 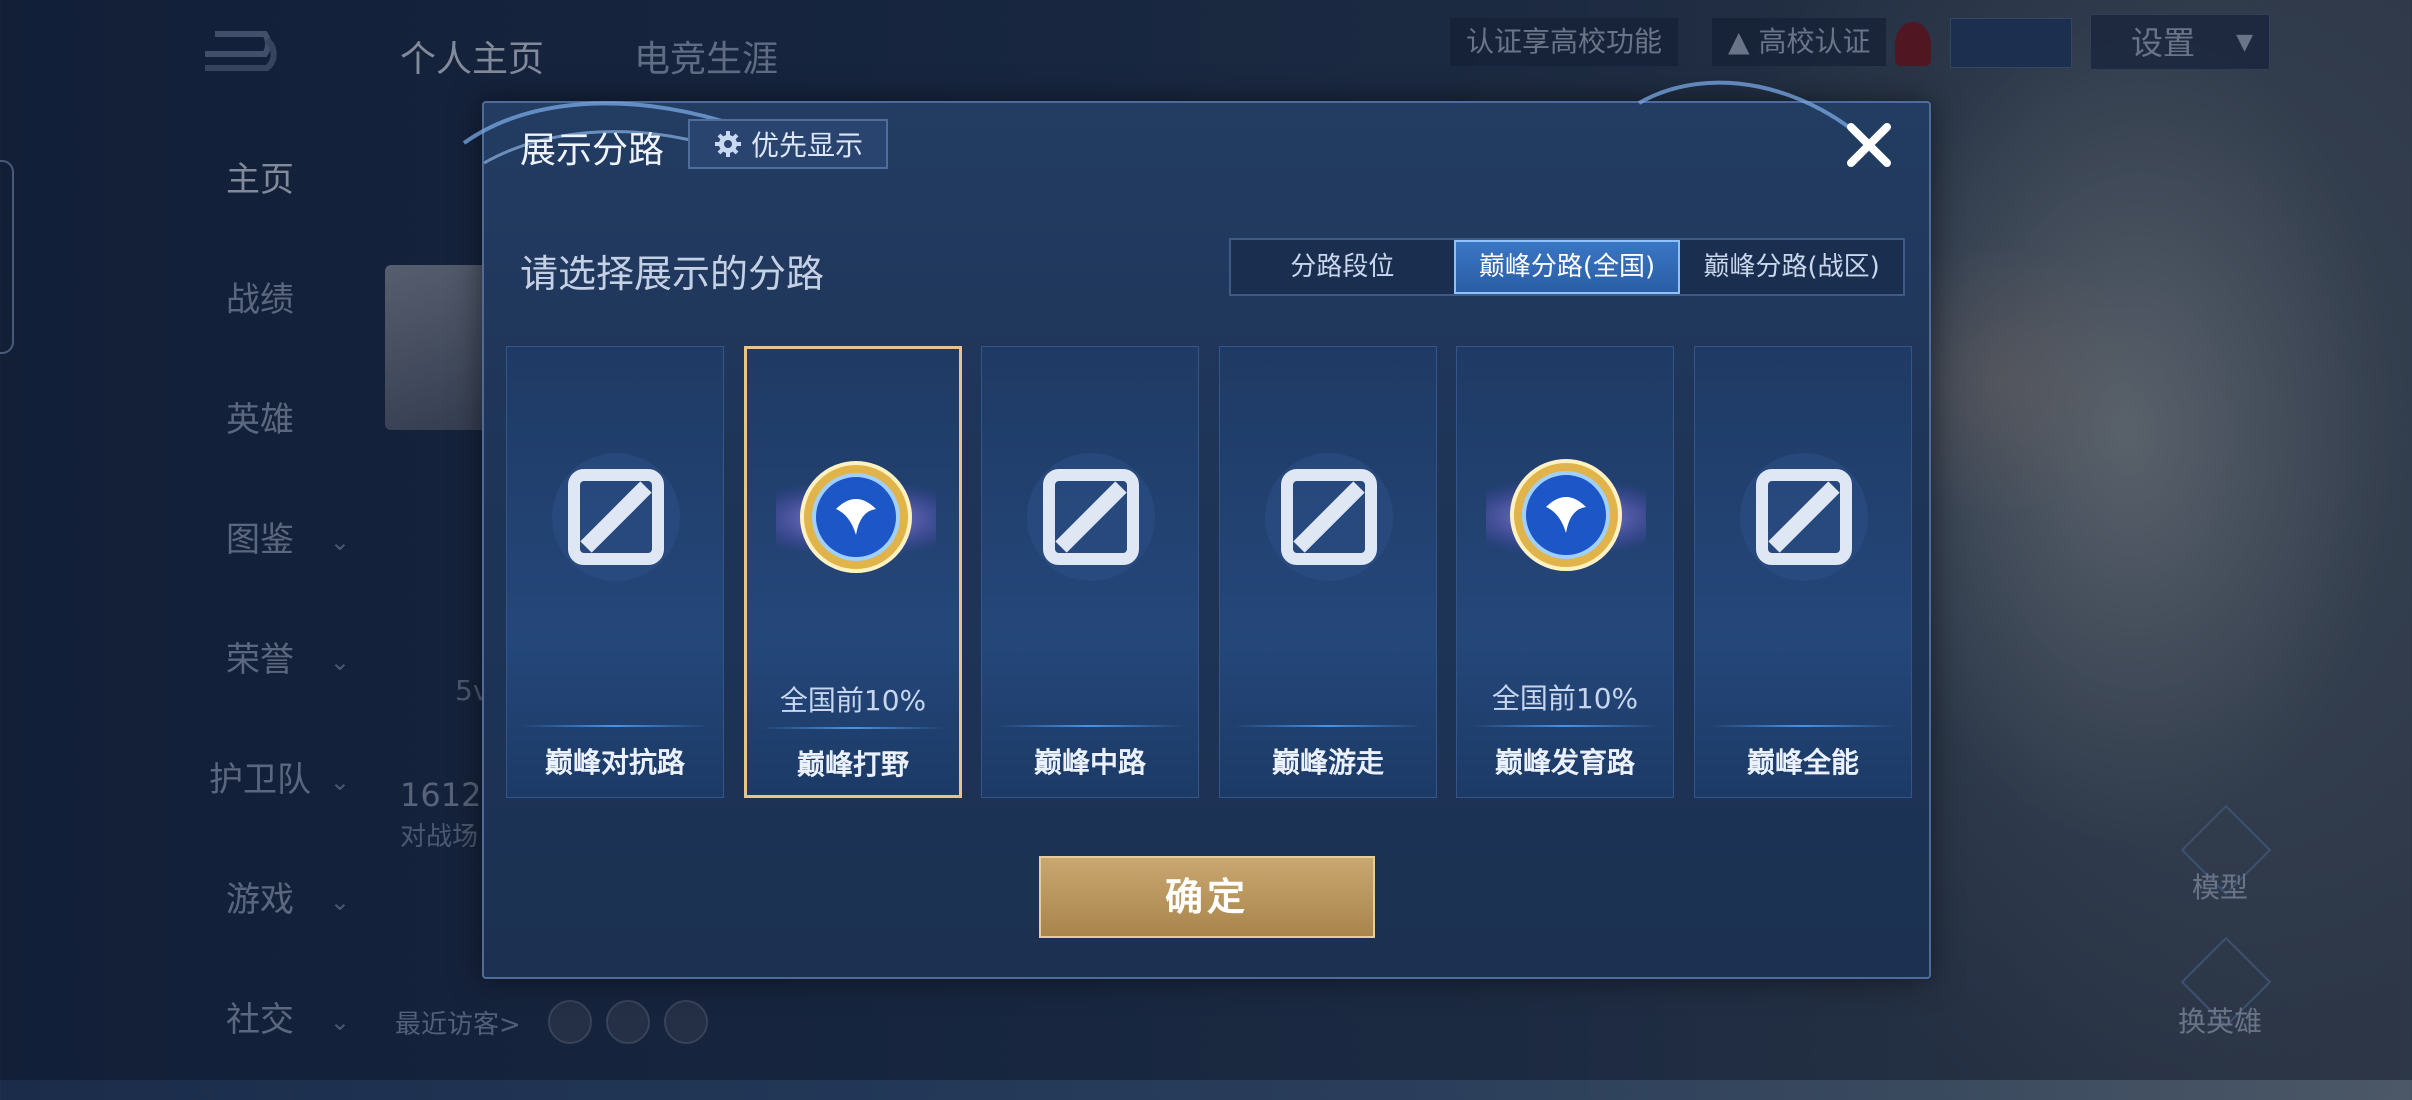 I want to click on priority-label: 优先显示, so click(x=806, y=145).